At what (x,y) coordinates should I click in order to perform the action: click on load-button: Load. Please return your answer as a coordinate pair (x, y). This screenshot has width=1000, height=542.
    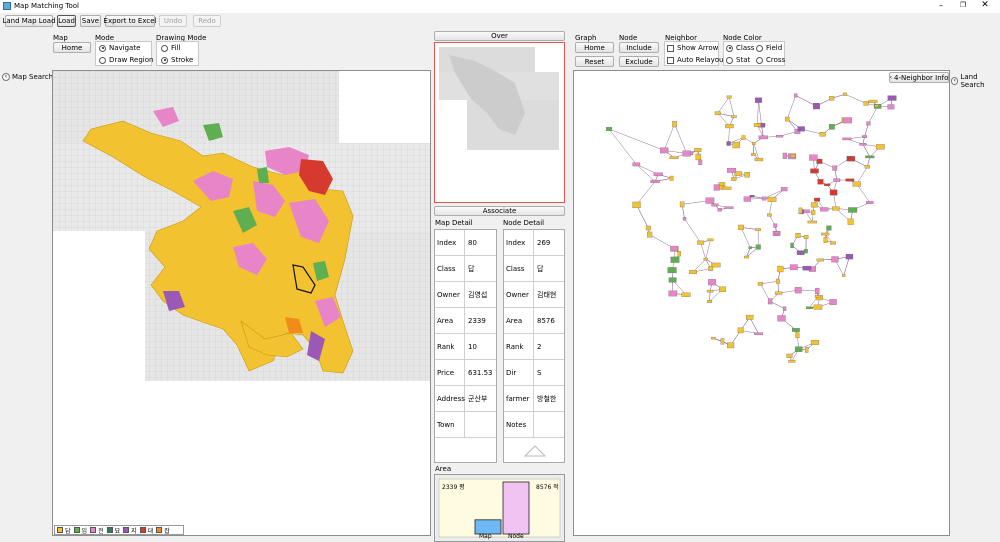
    Looking at the image, I should click on (66, 21).